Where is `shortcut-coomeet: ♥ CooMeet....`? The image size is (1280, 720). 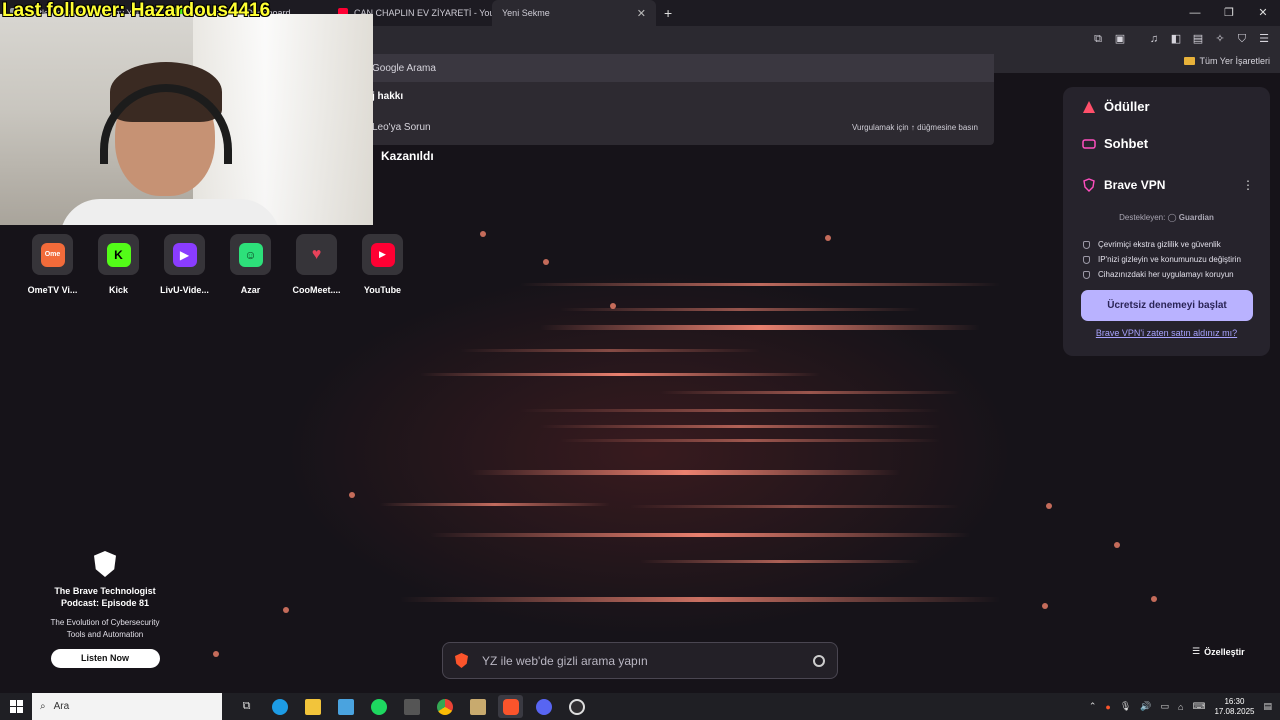
shortcut-coomeet: ♥ CooMeet.... is located at coordinates (316, 264).